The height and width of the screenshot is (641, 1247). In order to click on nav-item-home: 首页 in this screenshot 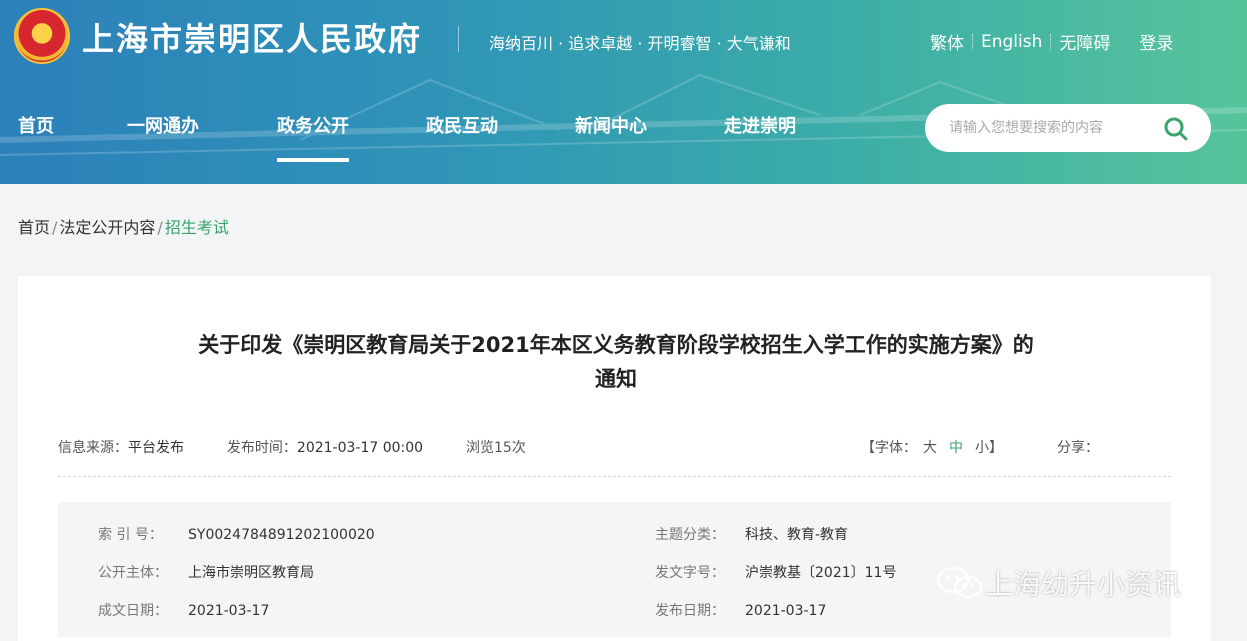, I will do `click(36, 125)`.